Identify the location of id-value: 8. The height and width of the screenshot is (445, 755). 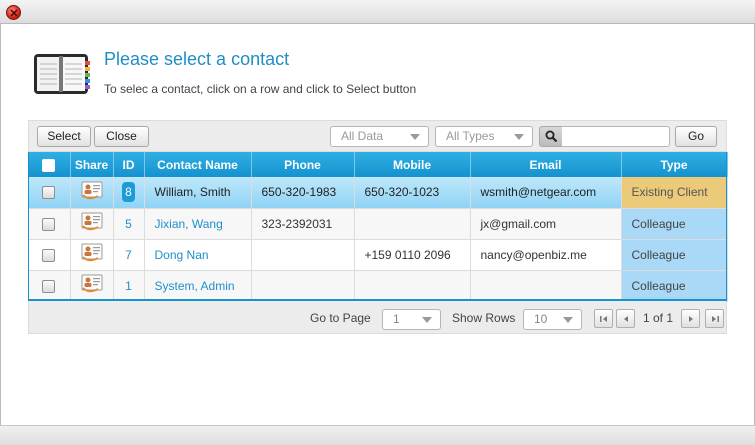
(128, 192).